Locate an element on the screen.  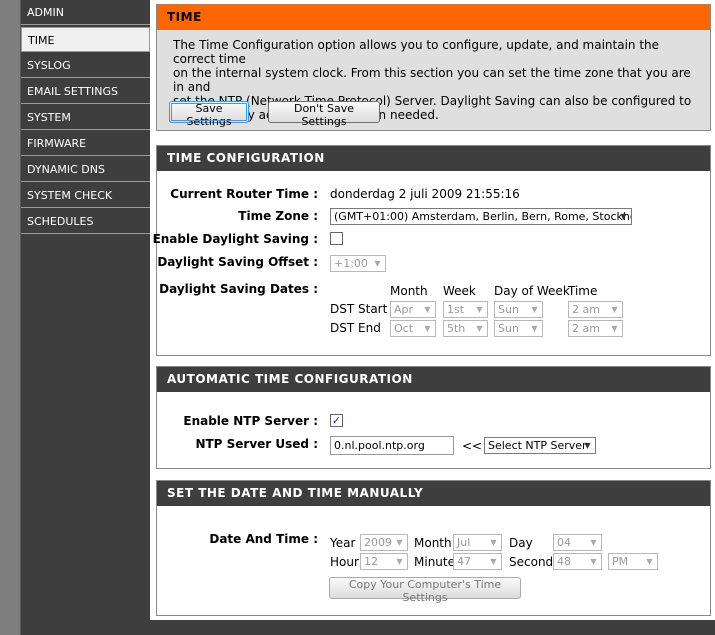
daylight-saving-checkbox is located at coordinates (336, 238).